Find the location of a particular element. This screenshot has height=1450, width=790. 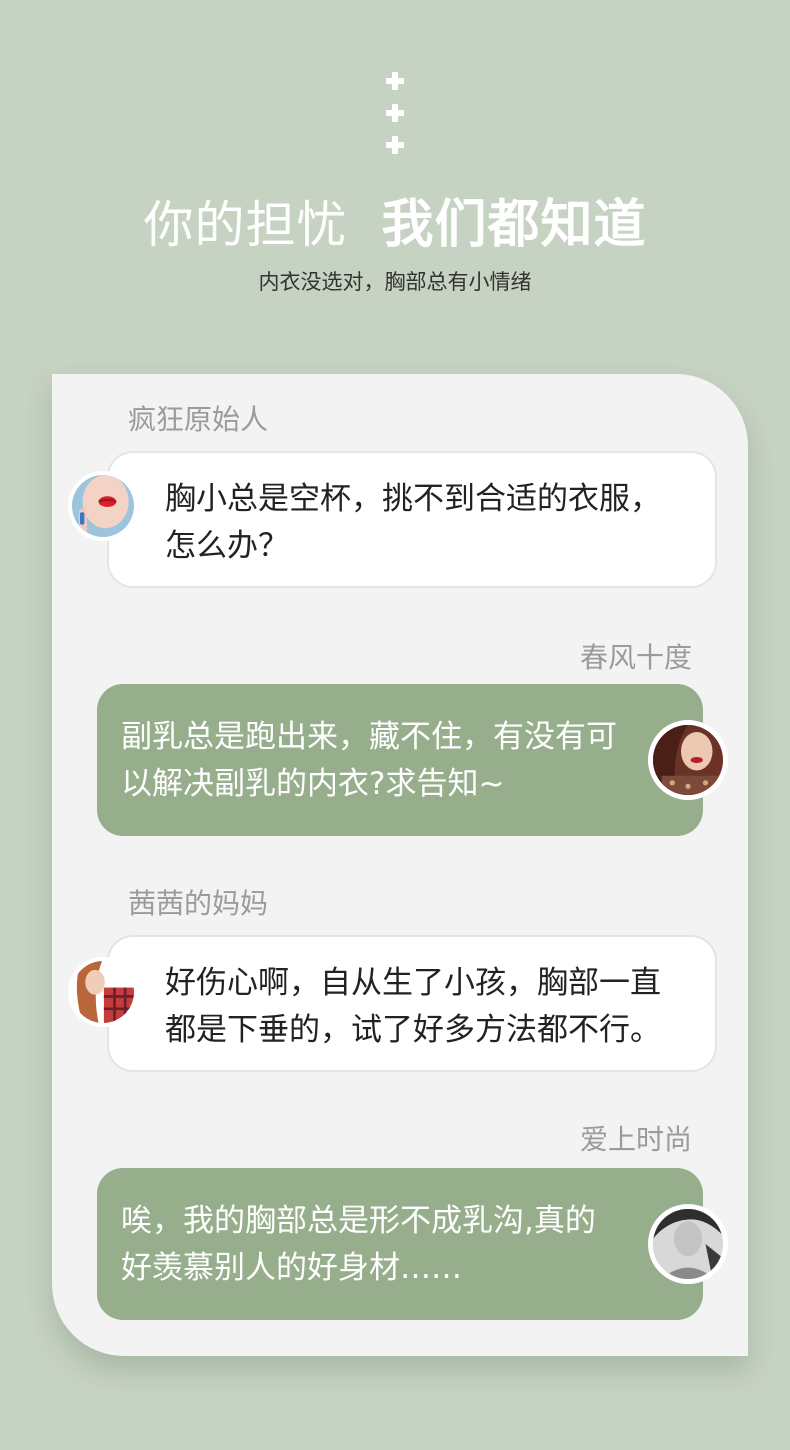

decorative-plus-stack is located at coordinates (395, 120).